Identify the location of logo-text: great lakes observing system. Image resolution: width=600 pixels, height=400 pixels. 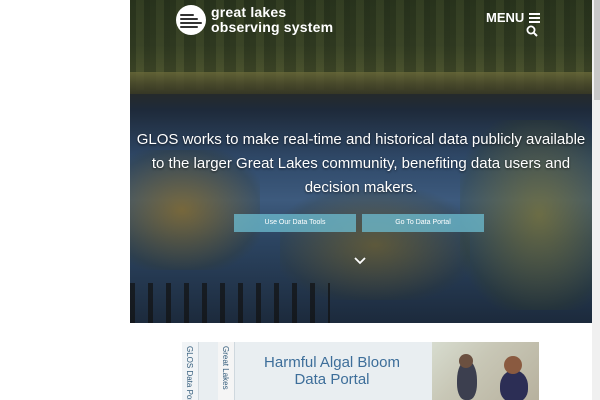
(272, 20).